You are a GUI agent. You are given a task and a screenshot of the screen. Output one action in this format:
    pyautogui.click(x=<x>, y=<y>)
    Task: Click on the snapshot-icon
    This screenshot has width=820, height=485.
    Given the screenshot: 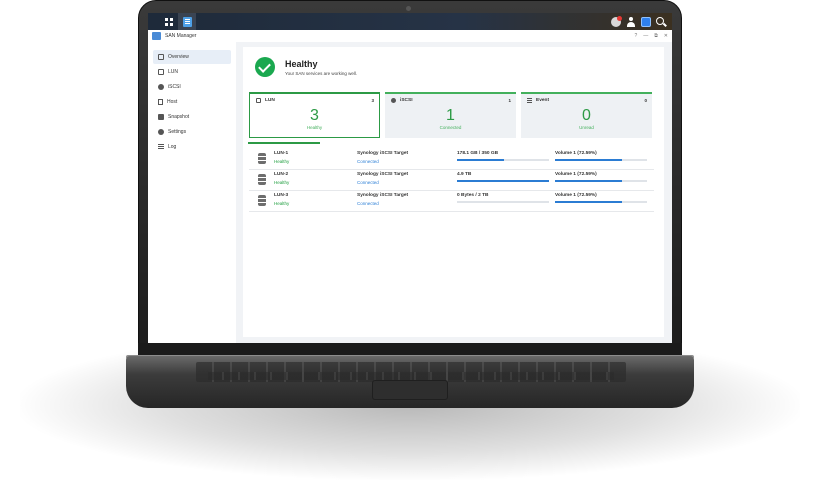 What is the action you would take?
    pyautogui.click(x=161, y=117)
    